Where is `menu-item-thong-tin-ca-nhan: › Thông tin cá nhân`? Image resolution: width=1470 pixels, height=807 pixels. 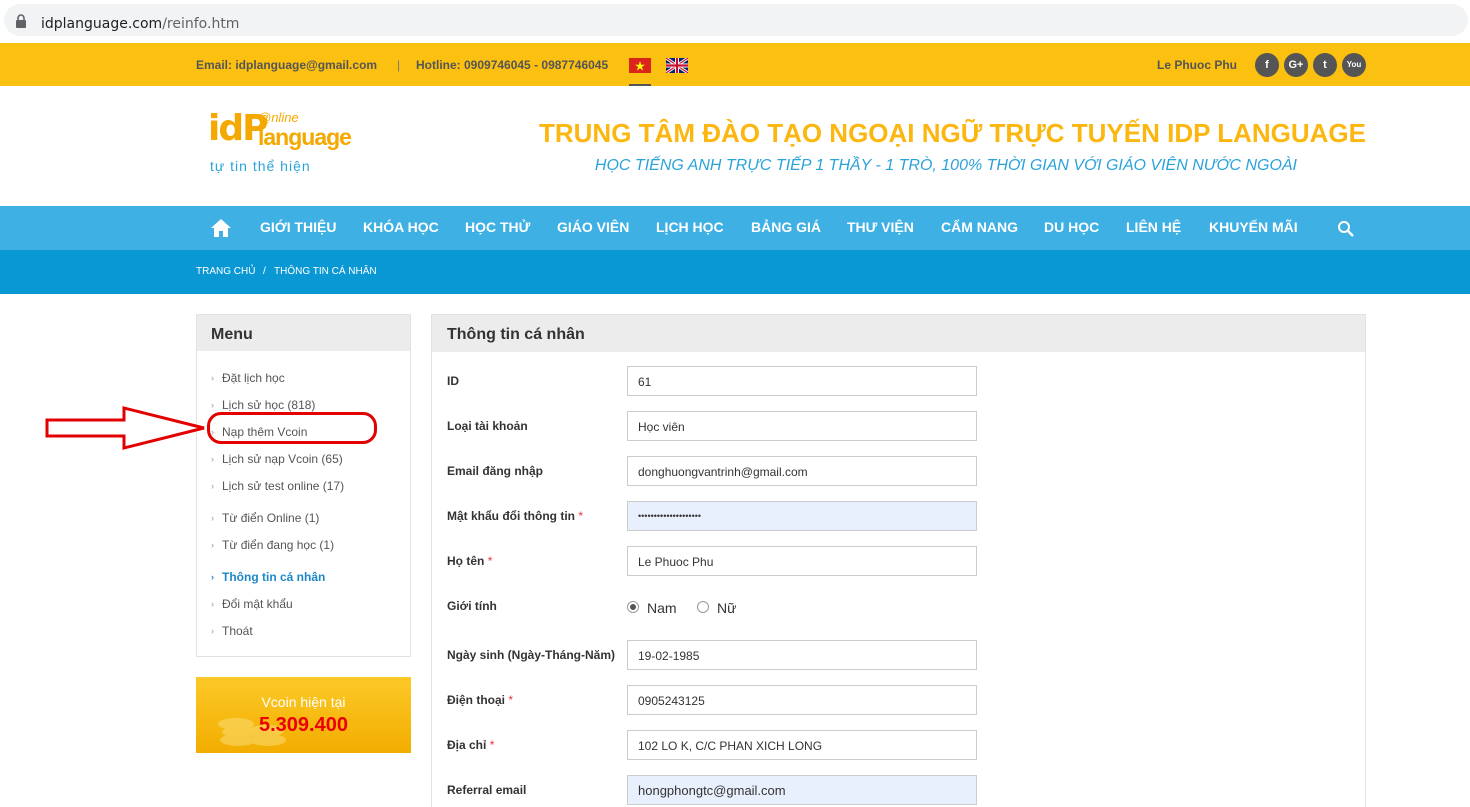
menu-item-thong-tin-ca-nhan: › Thông tin cá nhân is located at coordinates (268, 577).